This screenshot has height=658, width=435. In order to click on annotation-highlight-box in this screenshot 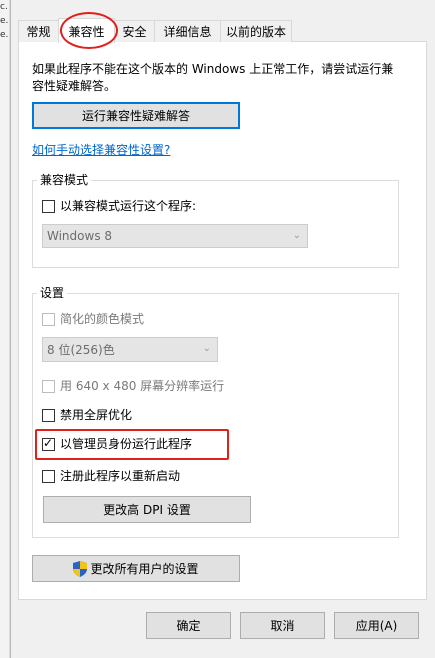, I will do `click(132, 444)`.